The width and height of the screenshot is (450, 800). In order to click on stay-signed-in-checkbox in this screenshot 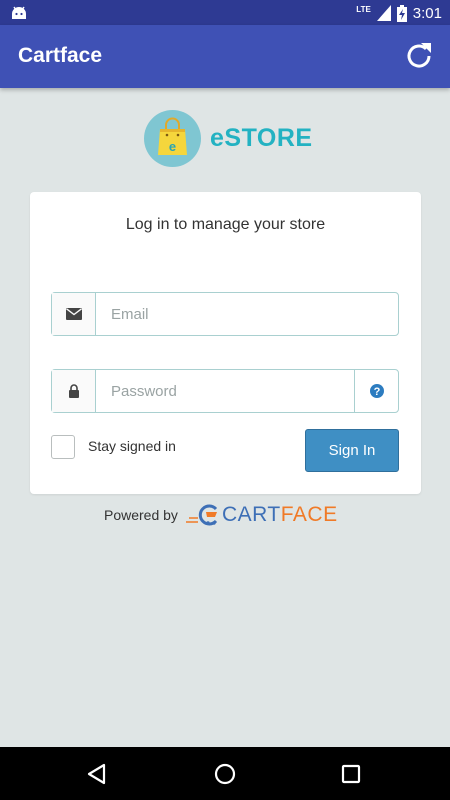, I will do `click(63, 447)`.